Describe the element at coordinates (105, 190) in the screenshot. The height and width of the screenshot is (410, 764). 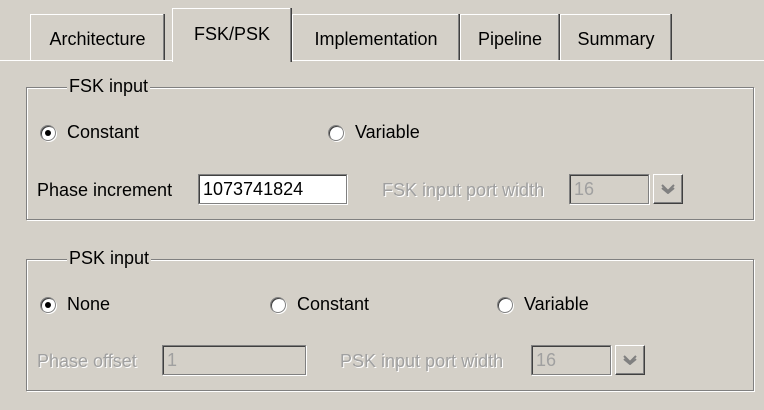
I see `phase-increment-label: Phase increment` at that location.